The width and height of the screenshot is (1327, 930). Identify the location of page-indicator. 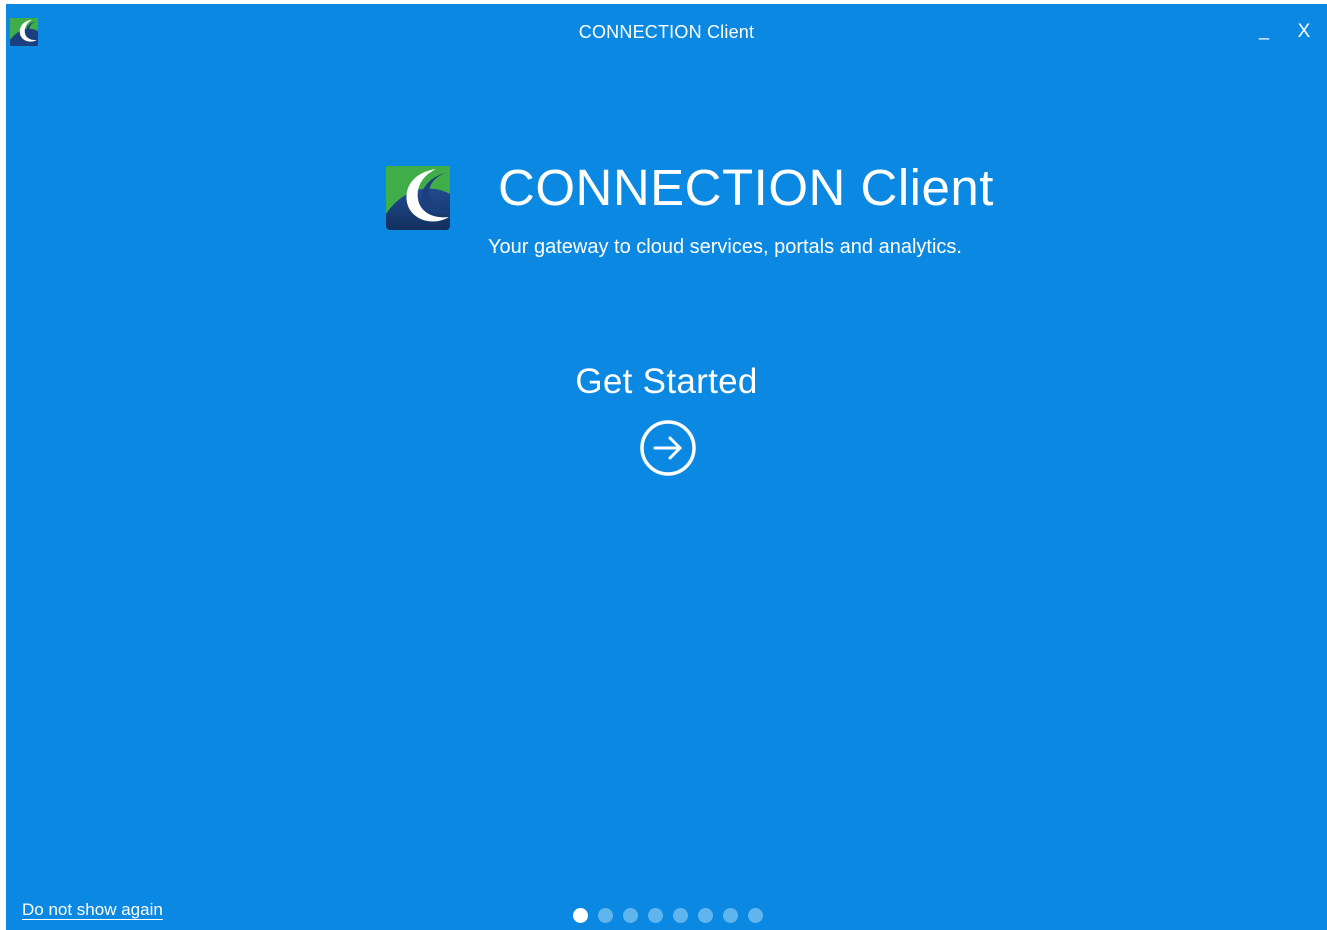
(673, 915).